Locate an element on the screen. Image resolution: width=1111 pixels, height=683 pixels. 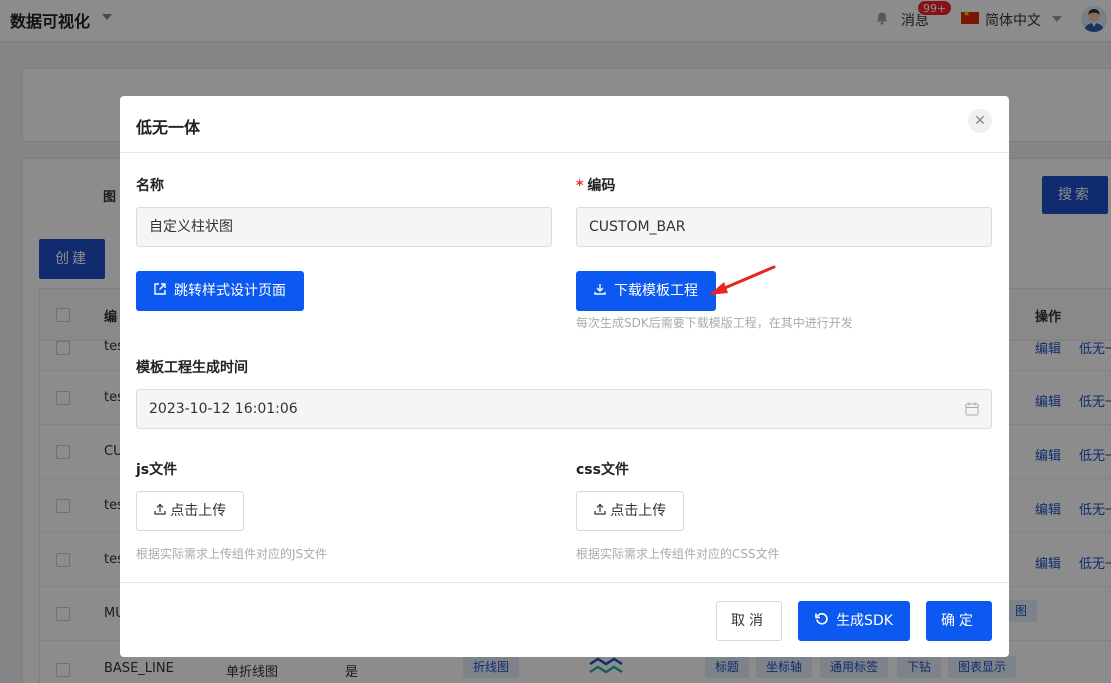
gen-time-value: 2023-10-12 16:01:06 is located at coordinates (223, 409).